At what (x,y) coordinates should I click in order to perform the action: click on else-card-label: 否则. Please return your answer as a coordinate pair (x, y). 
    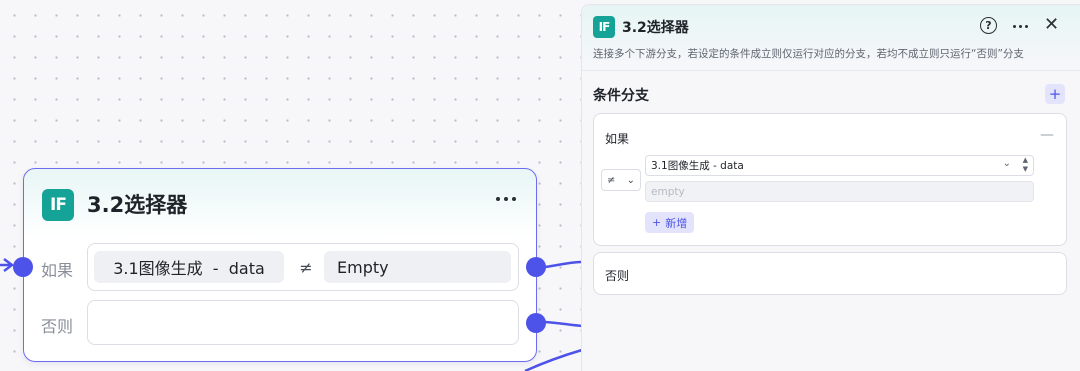
    Looking at the image, I should click on (617, 276).